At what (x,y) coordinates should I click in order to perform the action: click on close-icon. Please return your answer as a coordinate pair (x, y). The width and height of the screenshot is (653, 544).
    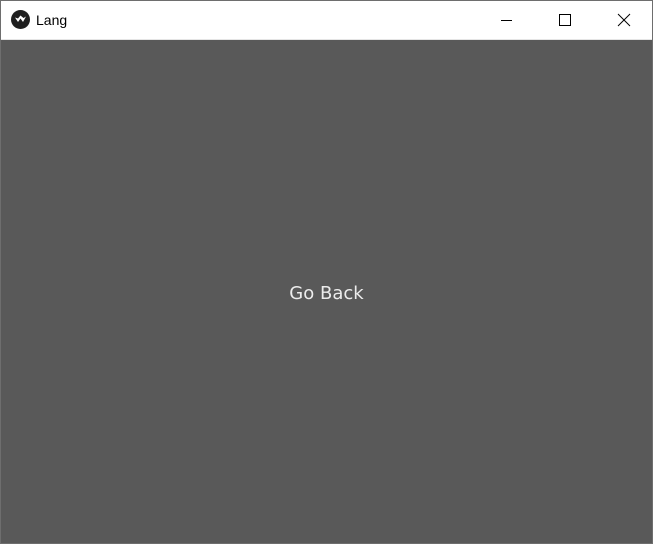
    Looking at the image, I should click on (624, 20).